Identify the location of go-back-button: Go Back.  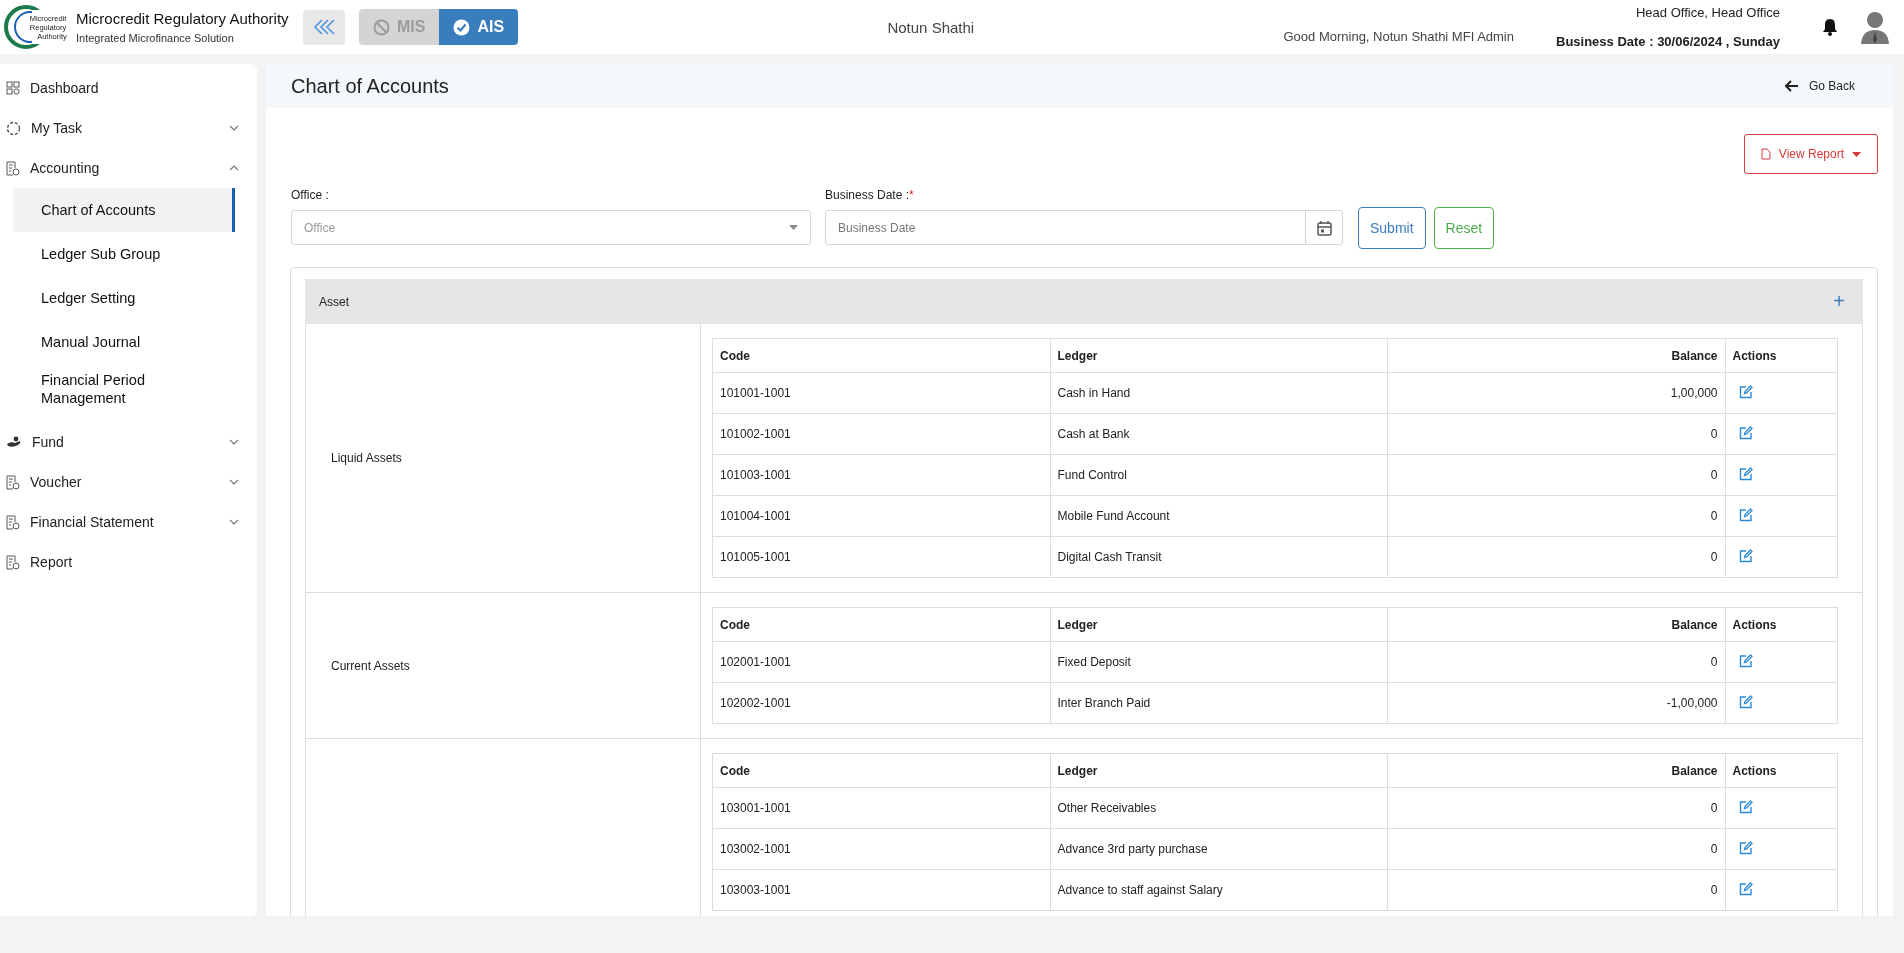
(1819, 86).